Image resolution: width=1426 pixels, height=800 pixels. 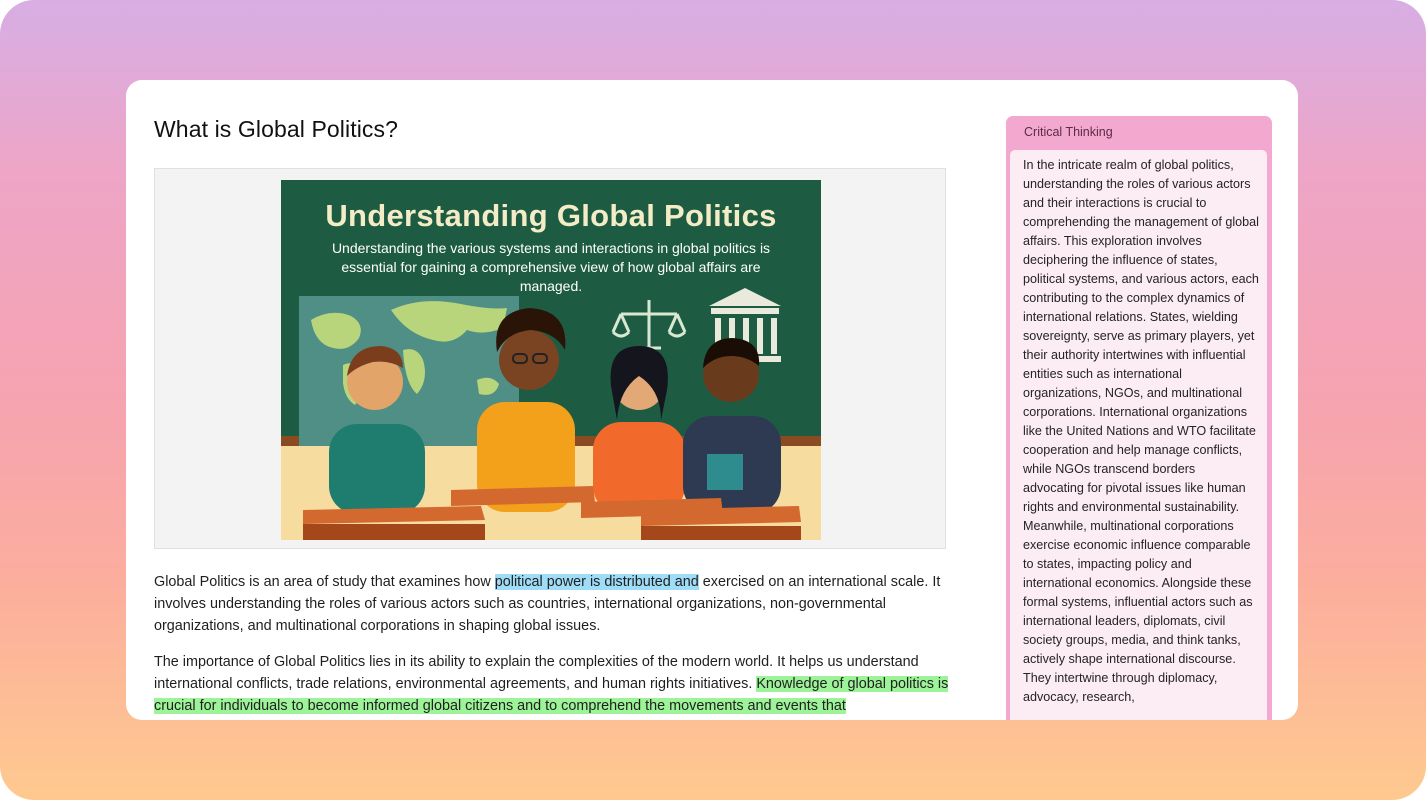 I want to click on illustration-heading: Understanding Global Politics, so click(x=551, y=215).